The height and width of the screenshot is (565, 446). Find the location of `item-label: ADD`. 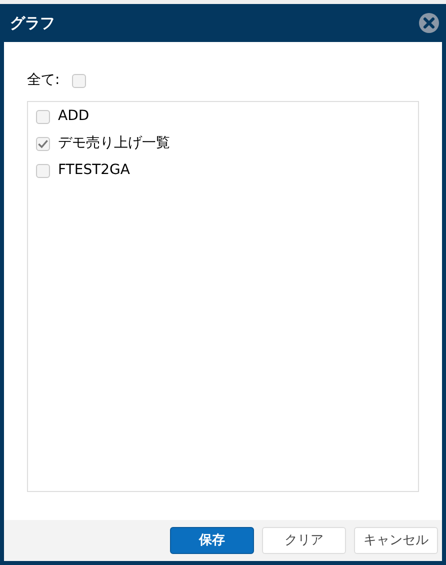

item-label: ADD is located at coordinates (74, 116).